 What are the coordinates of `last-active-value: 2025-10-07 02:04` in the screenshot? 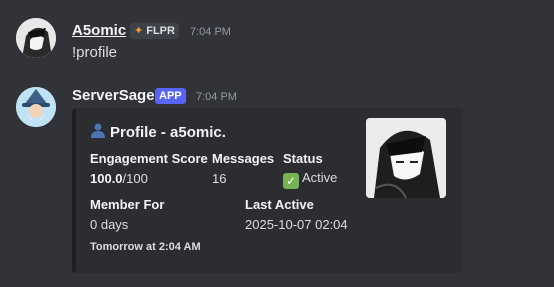 It's located at (296, 224).